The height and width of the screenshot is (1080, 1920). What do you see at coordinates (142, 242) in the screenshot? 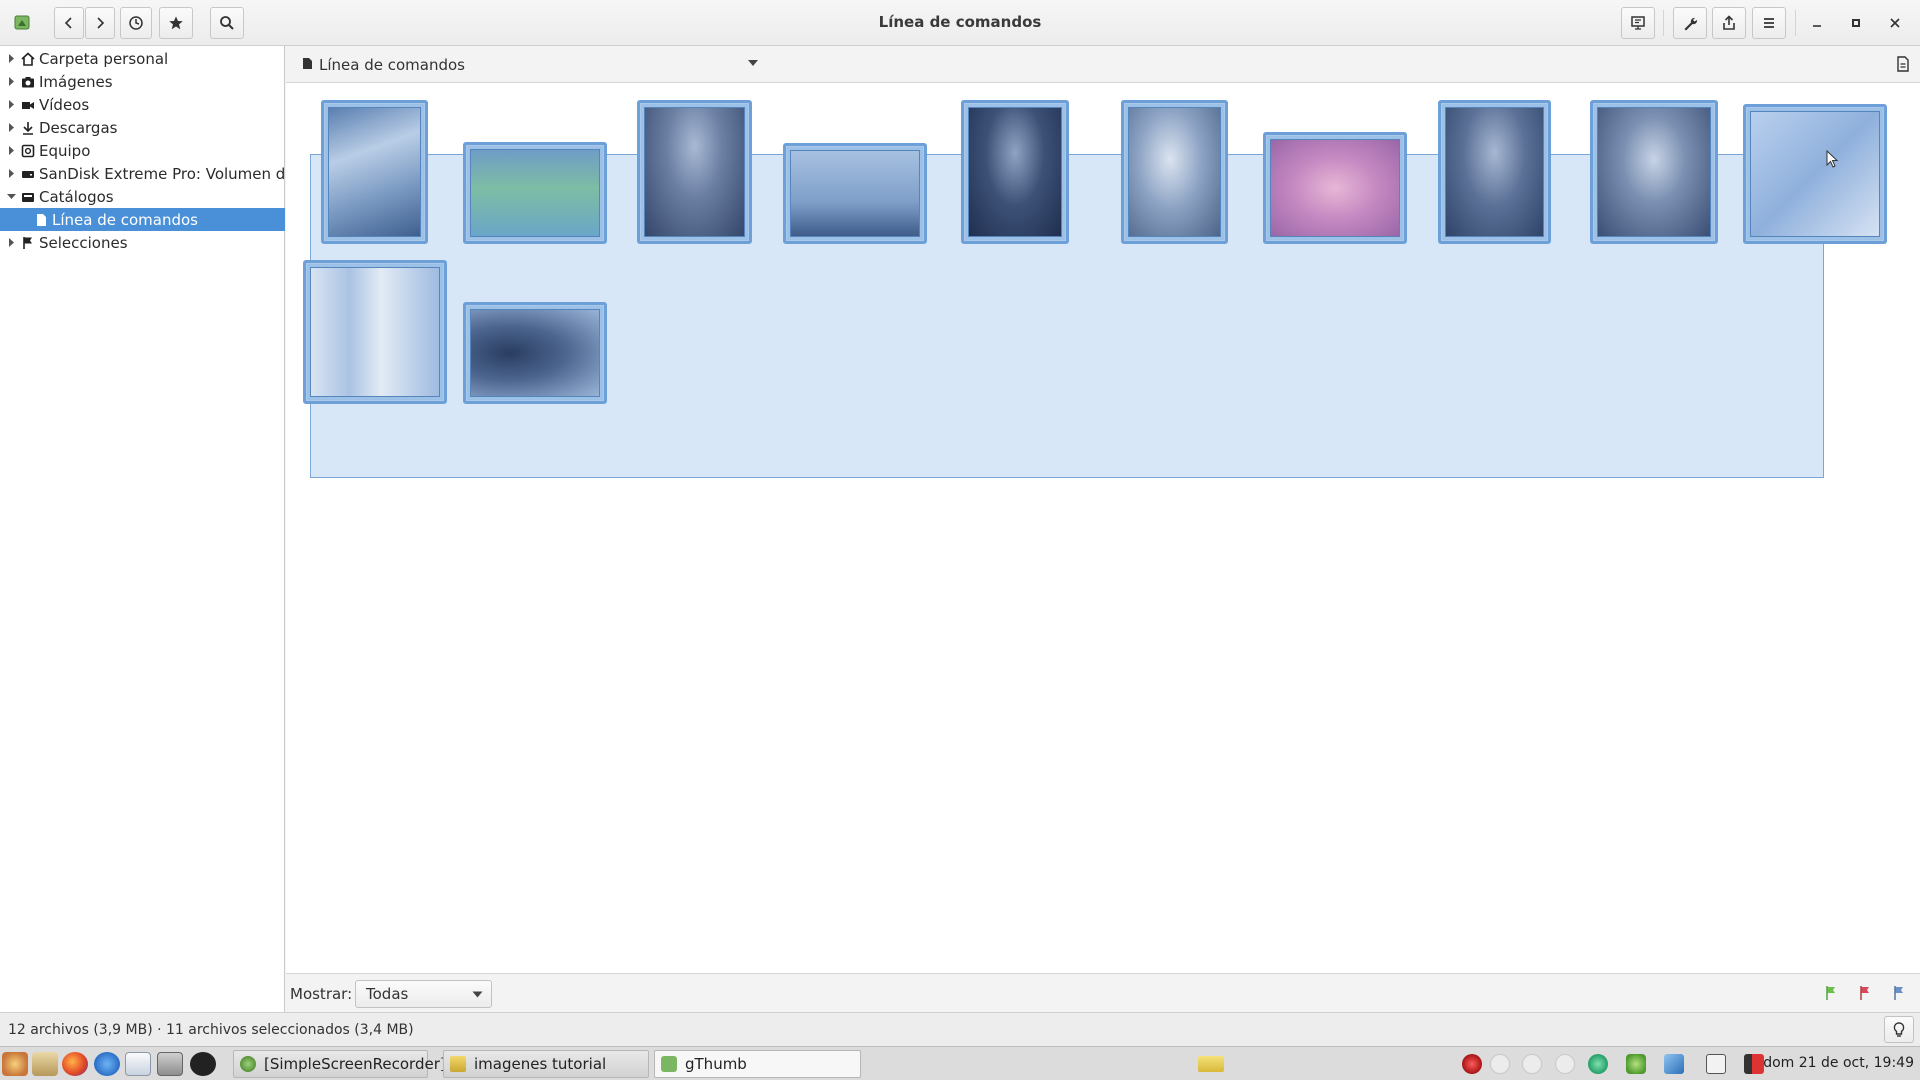
I see `sidebar-item-selecciones: Selecciones` at bounding box center [142, 242].